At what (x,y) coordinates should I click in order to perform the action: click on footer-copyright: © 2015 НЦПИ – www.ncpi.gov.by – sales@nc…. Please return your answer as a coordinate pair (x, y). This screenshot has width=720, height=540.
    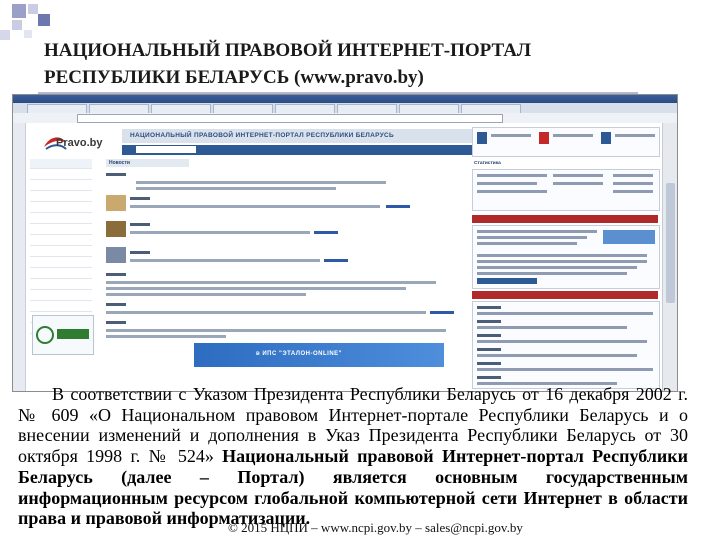
    Looking at the image, I should click on (375, 527).